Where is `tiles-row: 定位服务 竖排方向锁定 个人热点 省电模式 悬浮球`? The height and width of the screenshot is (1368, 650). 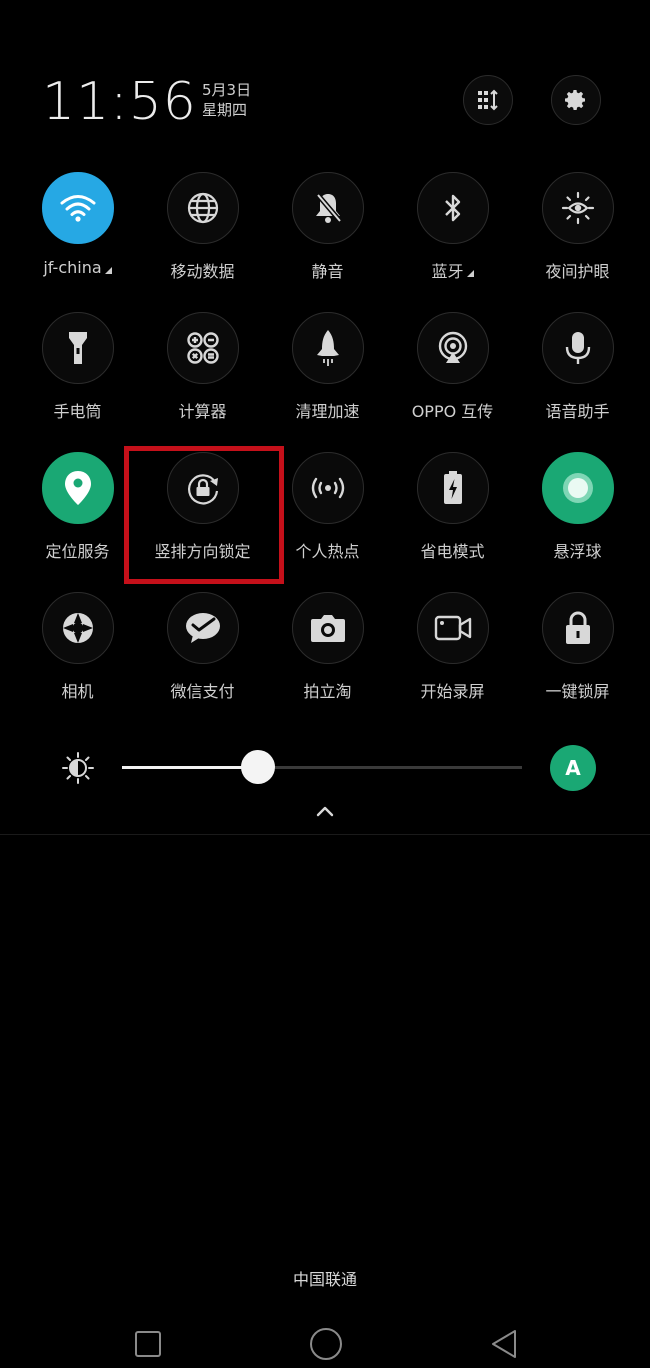 tiles-row: 定位服务 竖排方向锁定 个人热点 省电模式 悬浮球 is located at coordinates (327, 522).